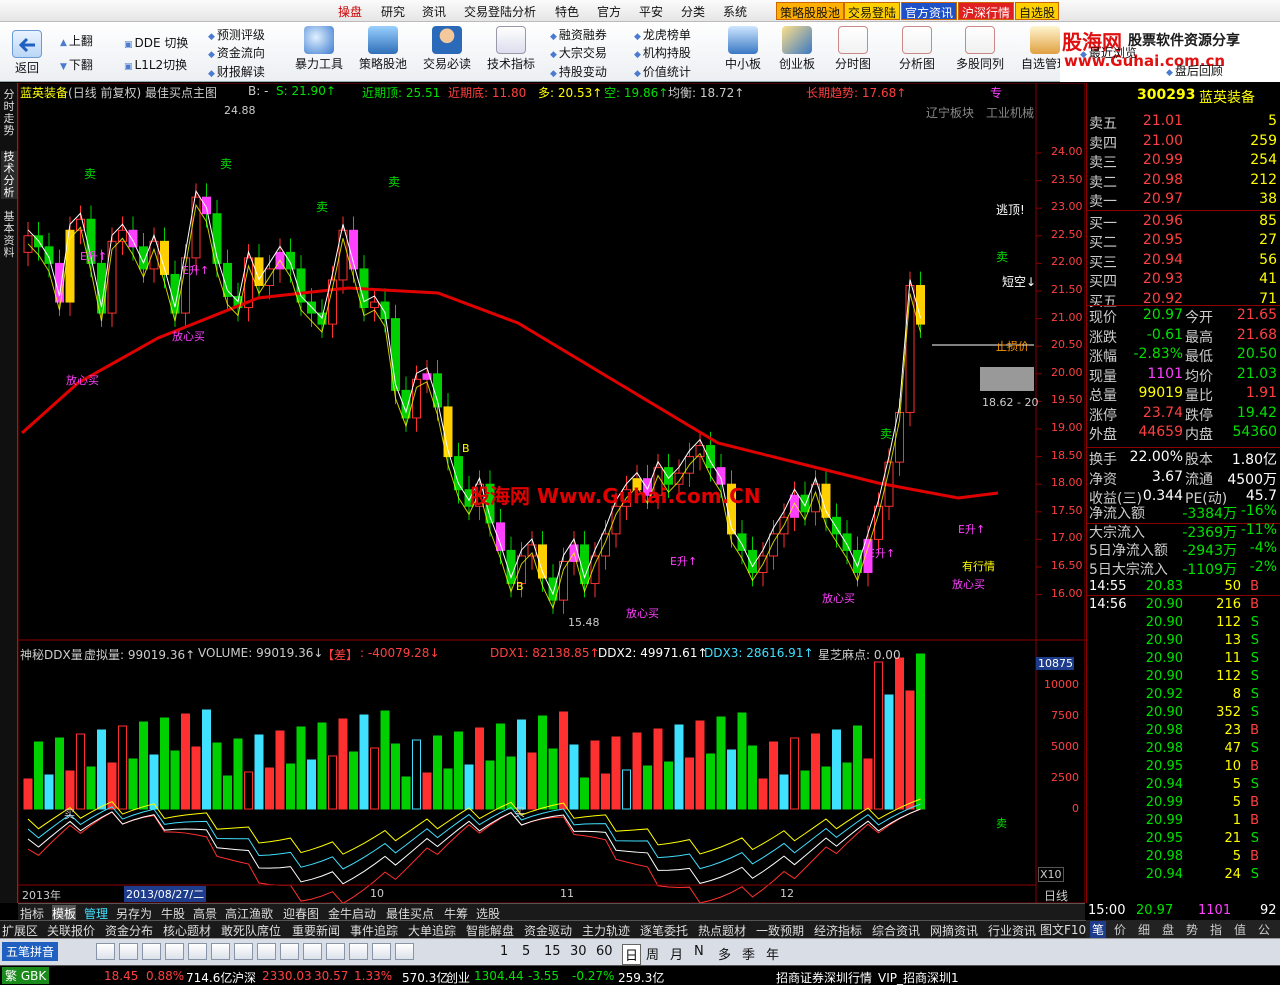  I want to click on bid-row: 买二 20.95 27, so click(1183, 241).